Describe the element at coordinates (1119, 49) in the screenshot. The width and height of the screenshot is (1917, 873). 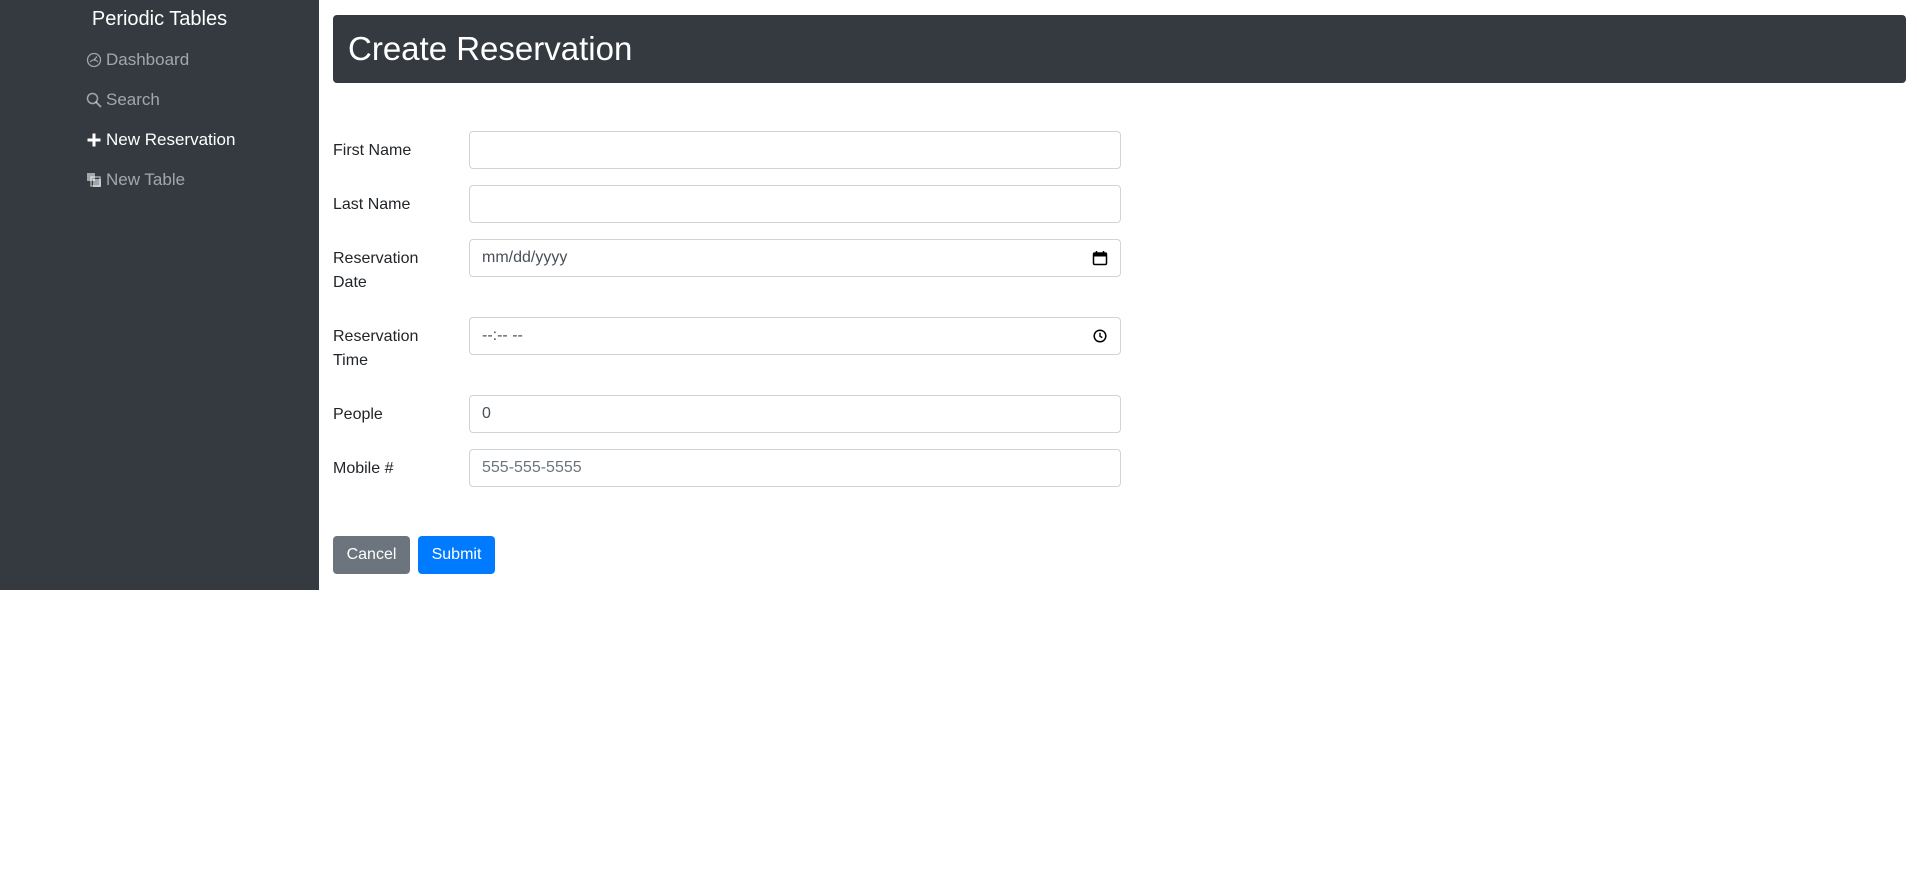
I see `page-title: Create Reservation` at that location.